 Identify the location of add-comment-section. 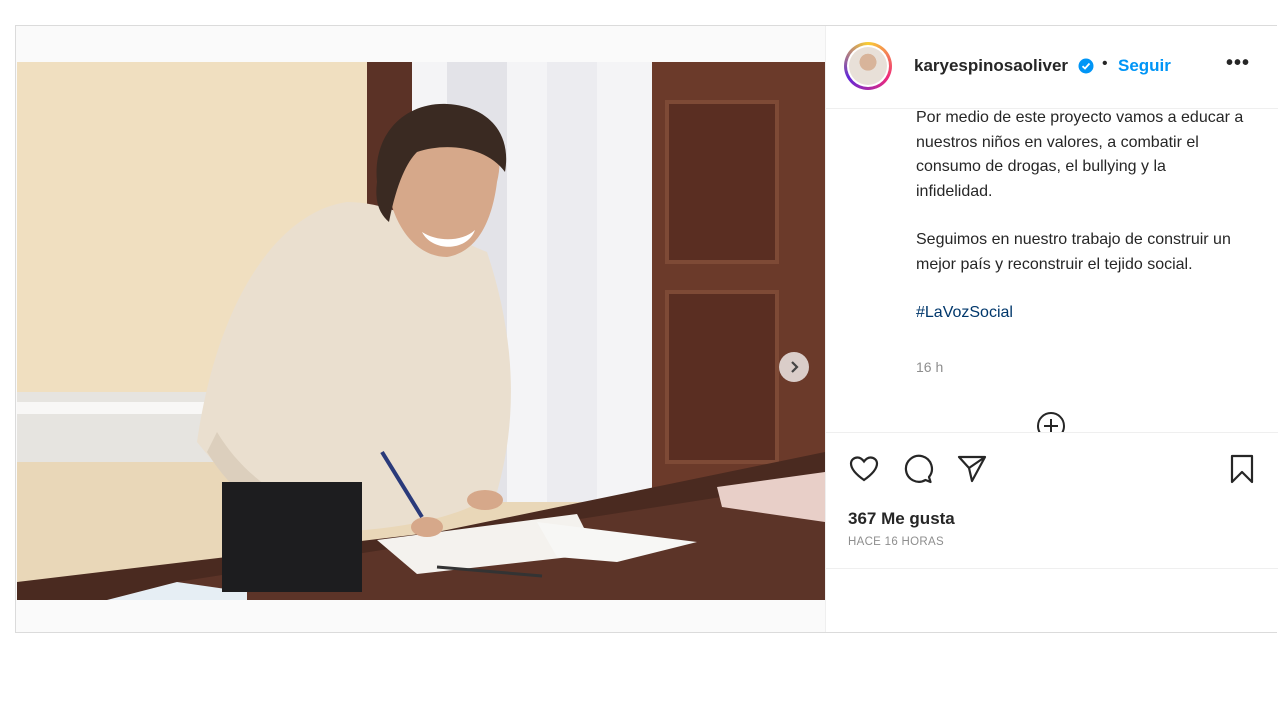
(1052, 600).